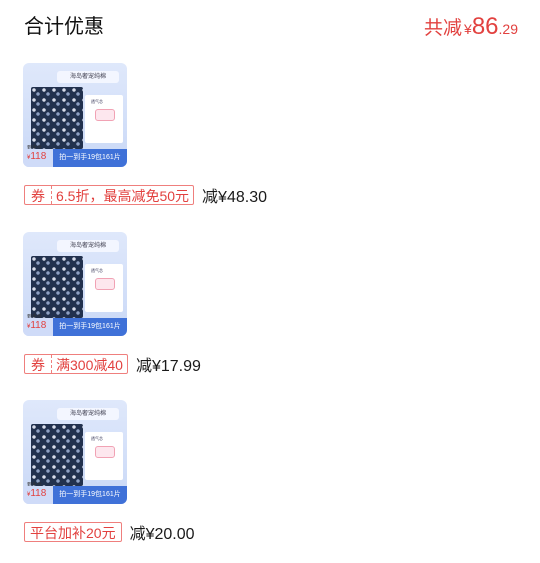  What do you see at coordinates (123, 196) in the screenshot?
I see `coupon-tag-value: 6.5折，最高减免50元` at bounding box center [123, 196].